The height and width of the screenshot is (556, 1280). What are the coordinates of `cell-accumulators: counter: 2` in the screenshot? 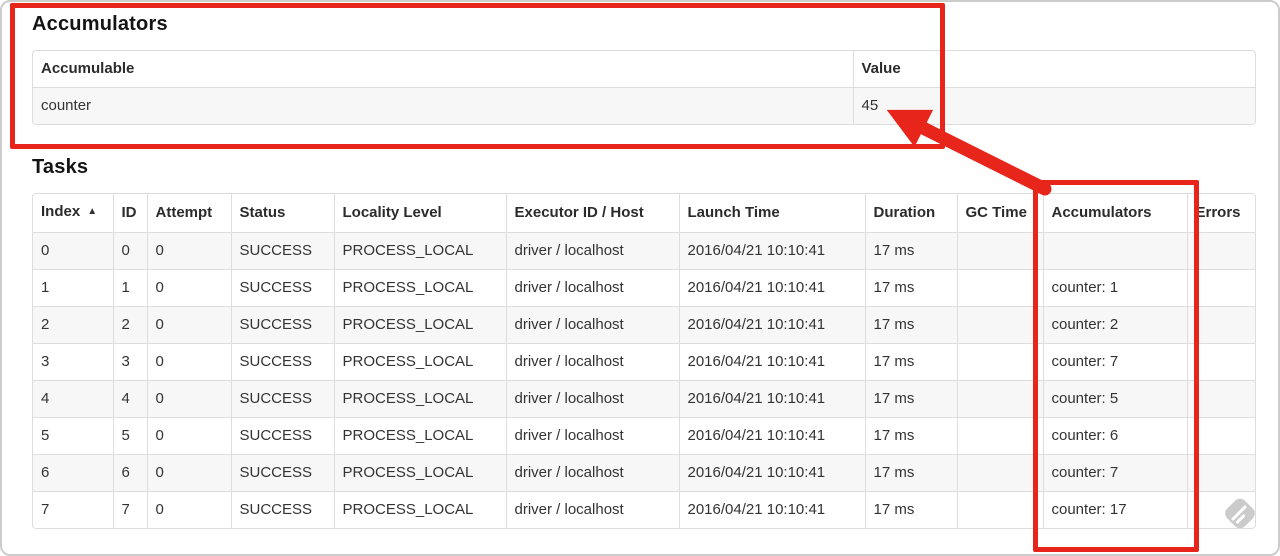 It's located at (1114, 325).